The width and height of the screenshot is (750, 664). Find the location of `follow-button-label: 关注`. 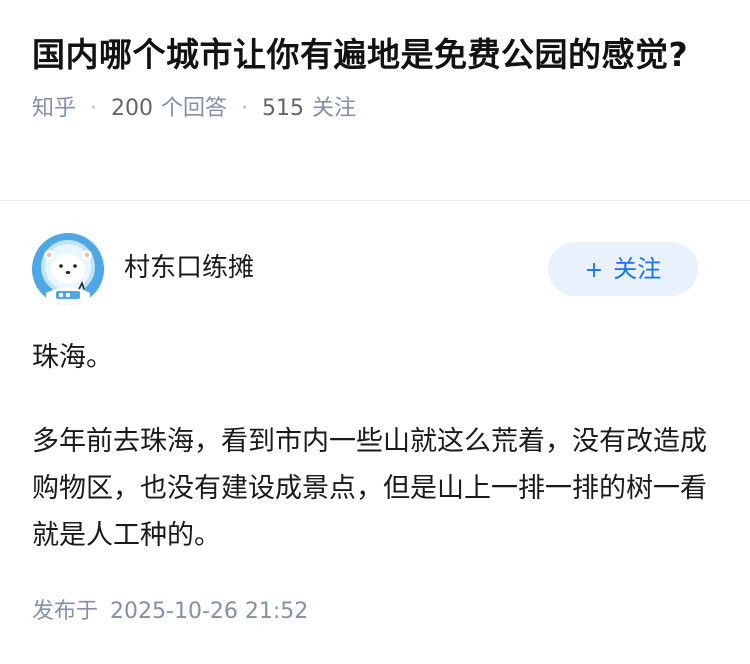

follow-button-label: 关注 is located at coordinates (637, 269).